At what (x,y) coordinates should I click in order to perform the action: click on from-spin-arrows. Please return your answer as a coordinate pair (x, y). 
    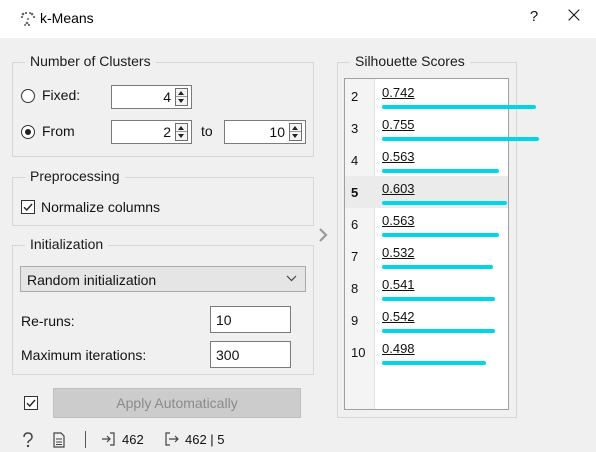
    Looking at the image, I should click on (181, 132).